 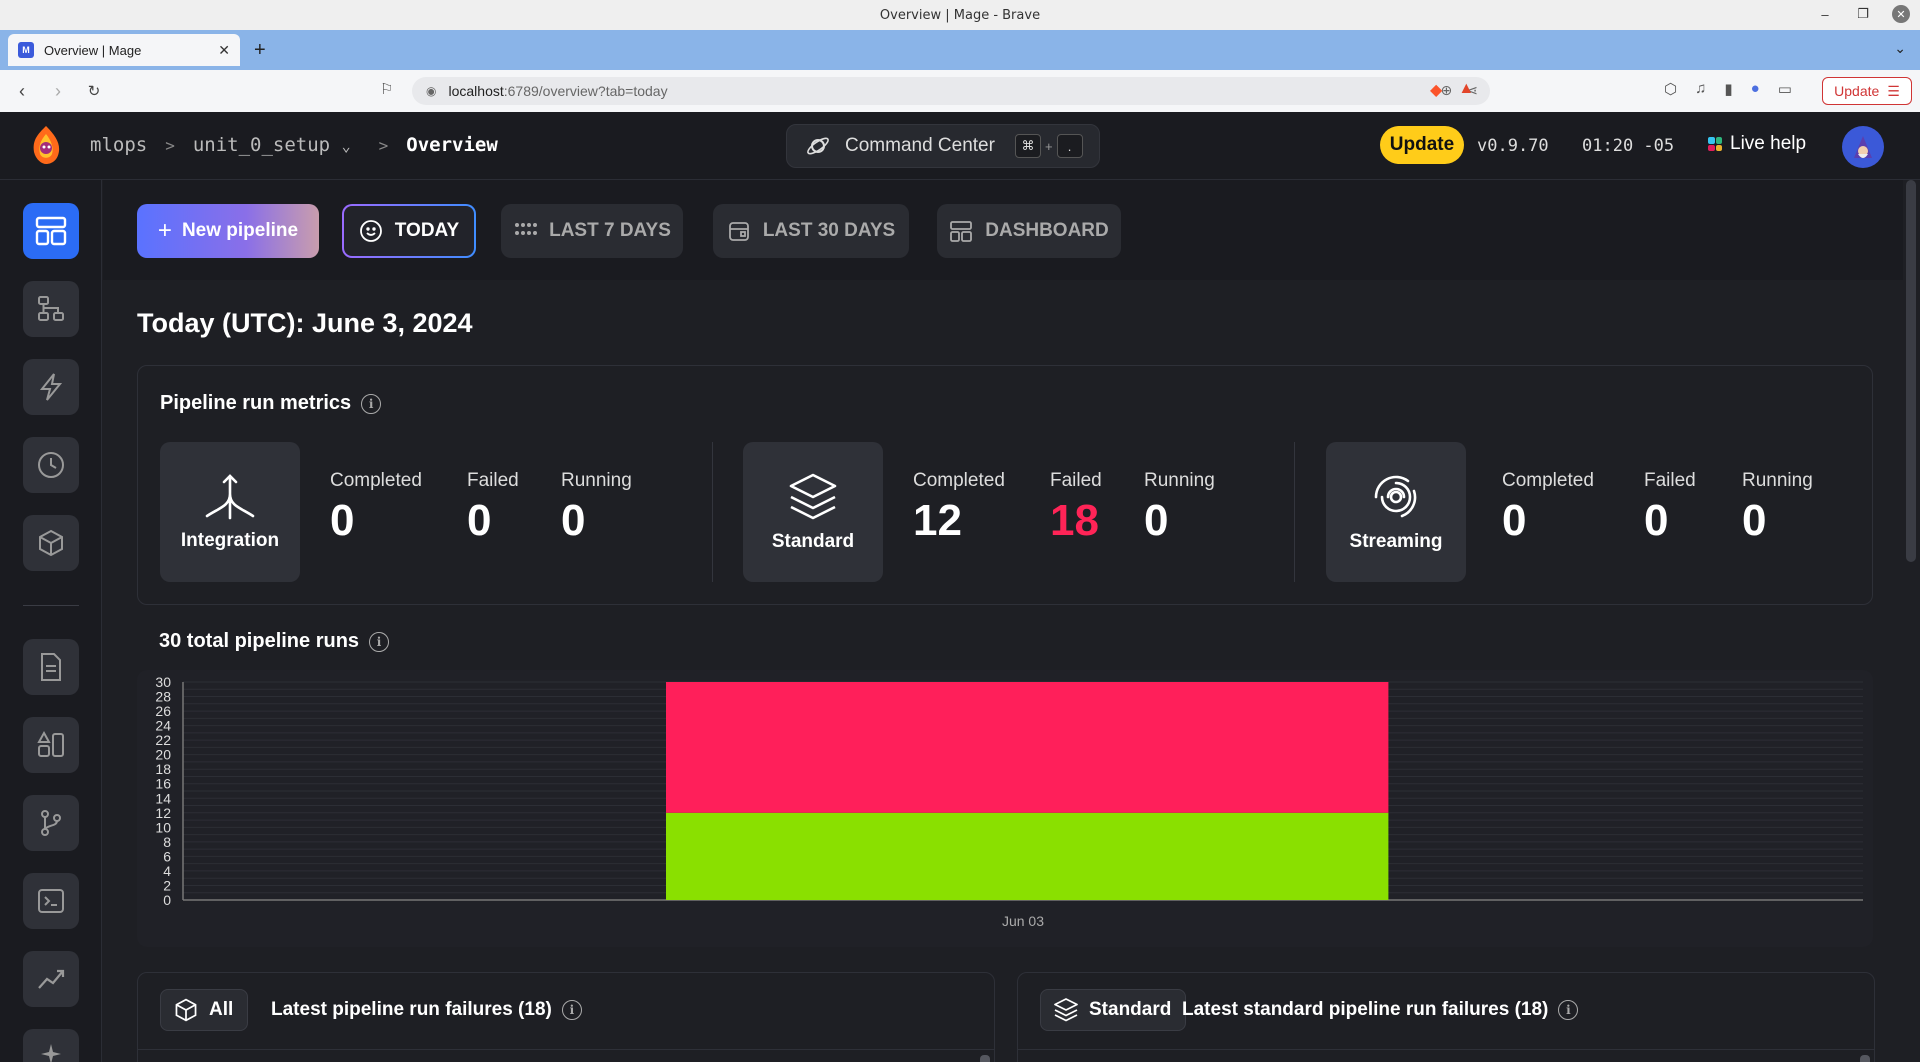 I want to click on brave-rewards-icon: ▲, so click(x=1466, y=90).